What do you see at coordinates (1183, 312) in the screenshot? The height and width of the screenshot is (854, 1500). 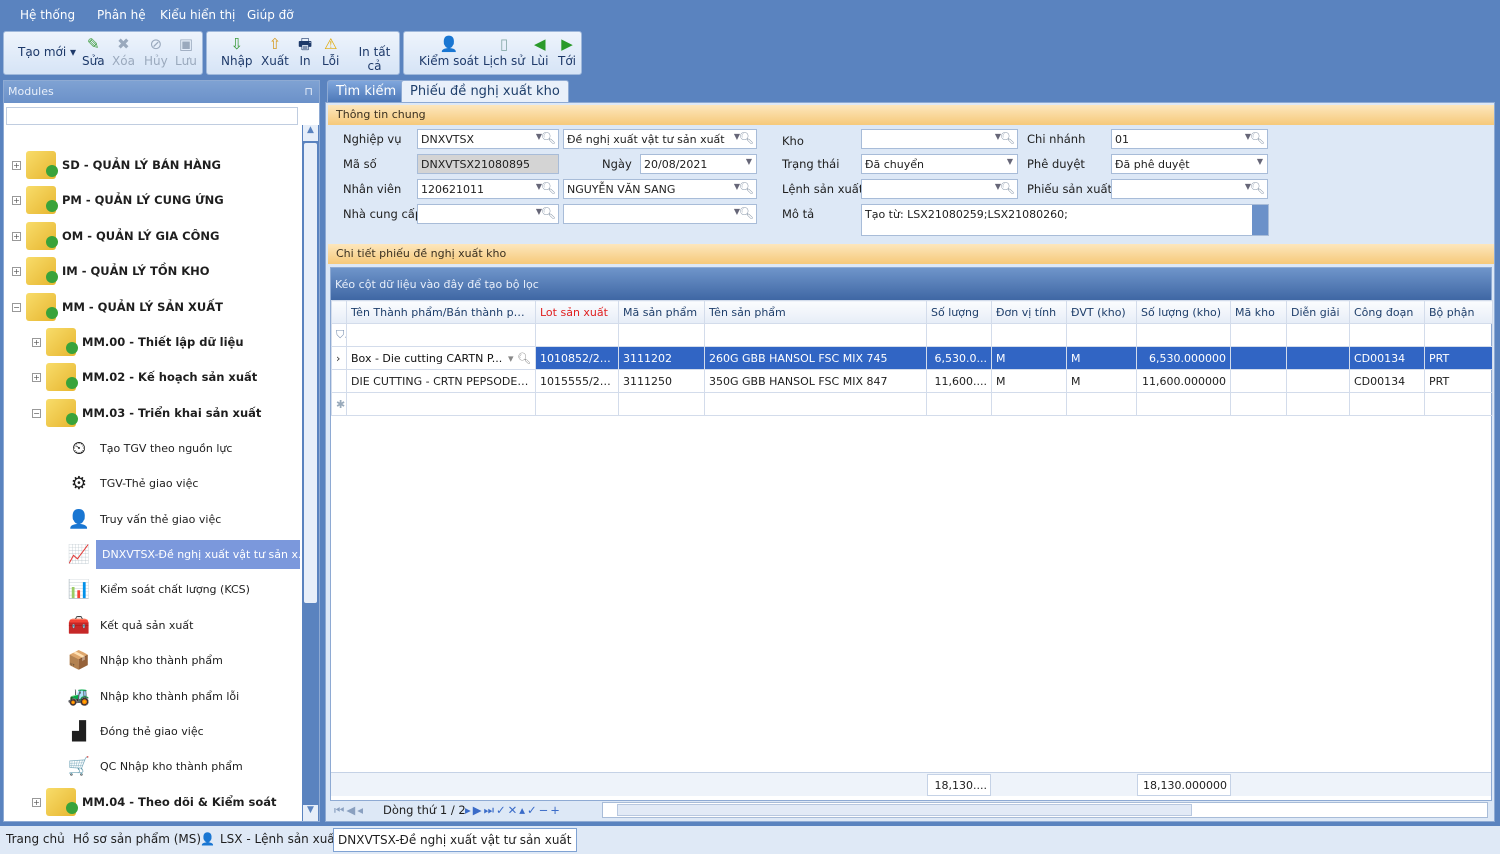 I see `column-header: Số lượng (kho)` at bounding box center [1183, 312].